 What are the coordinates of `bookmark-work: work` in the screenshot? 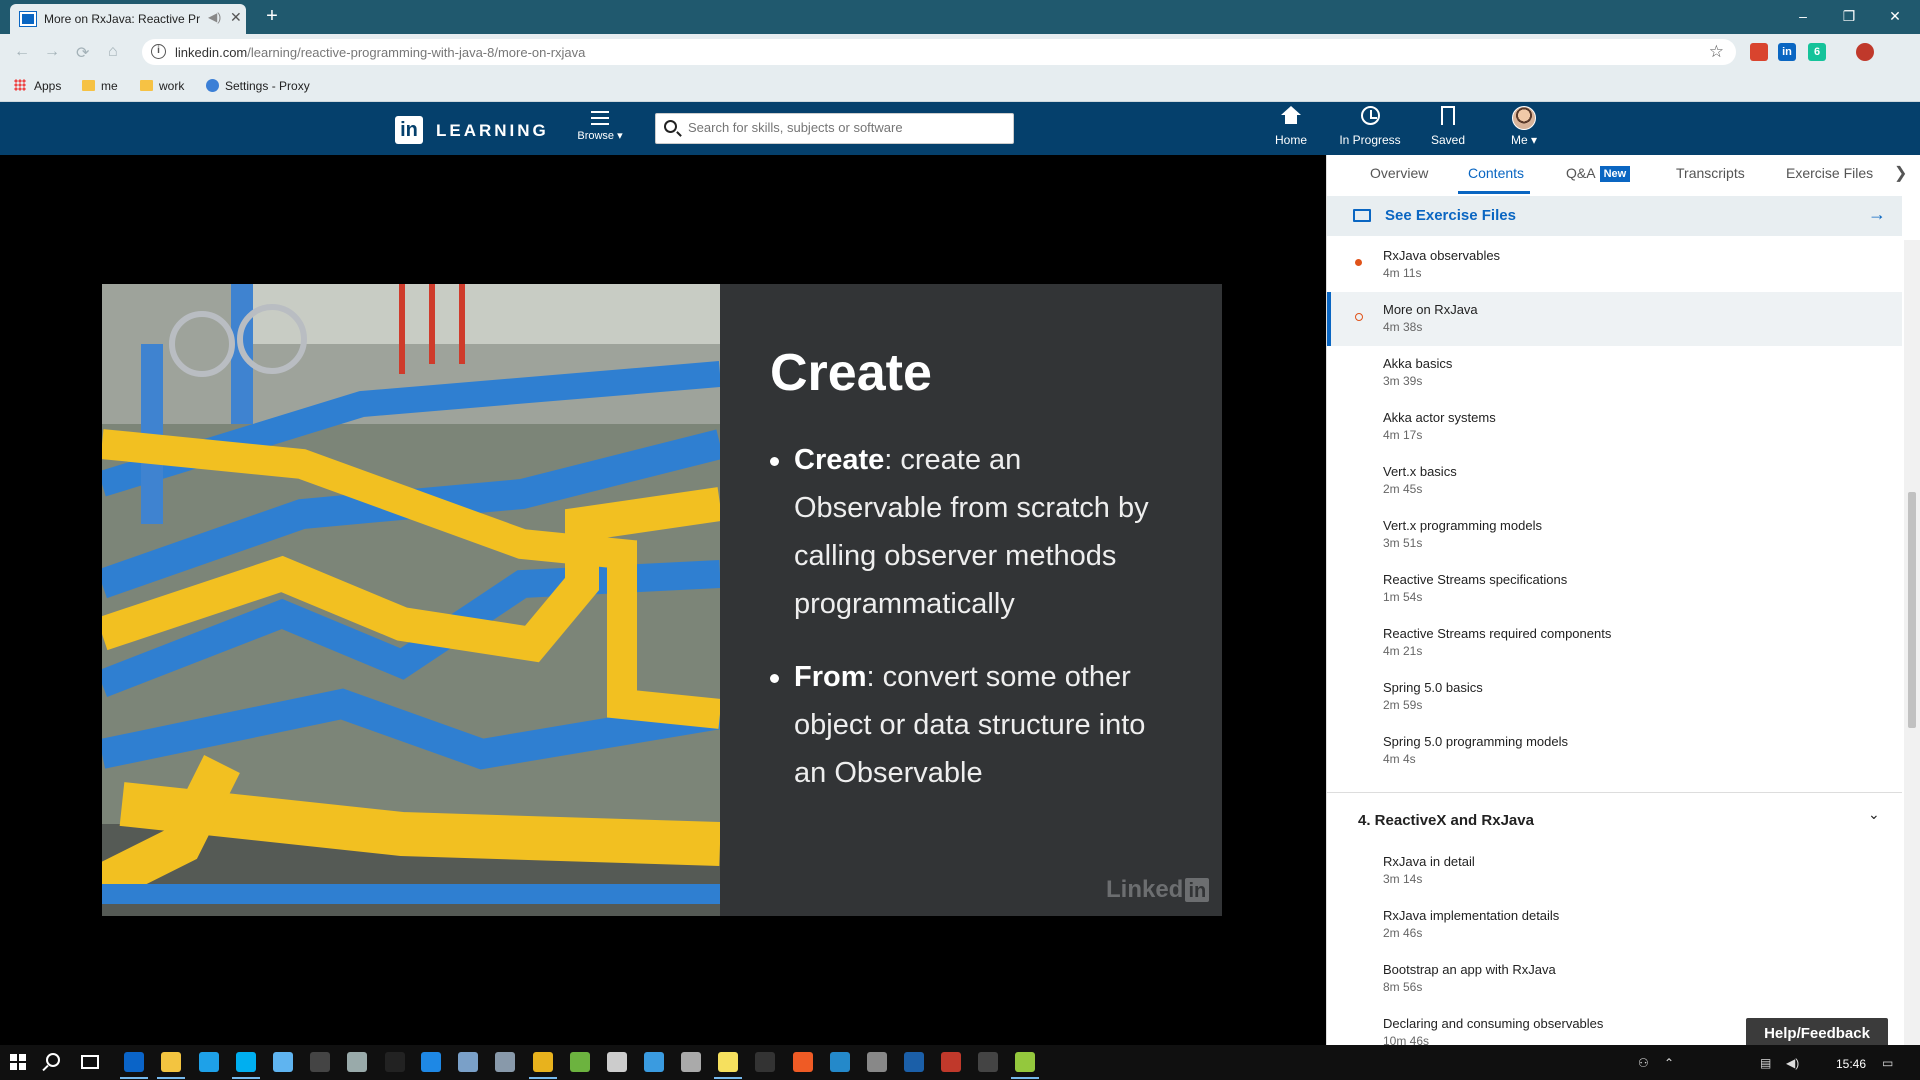 It's located at (162, 86).